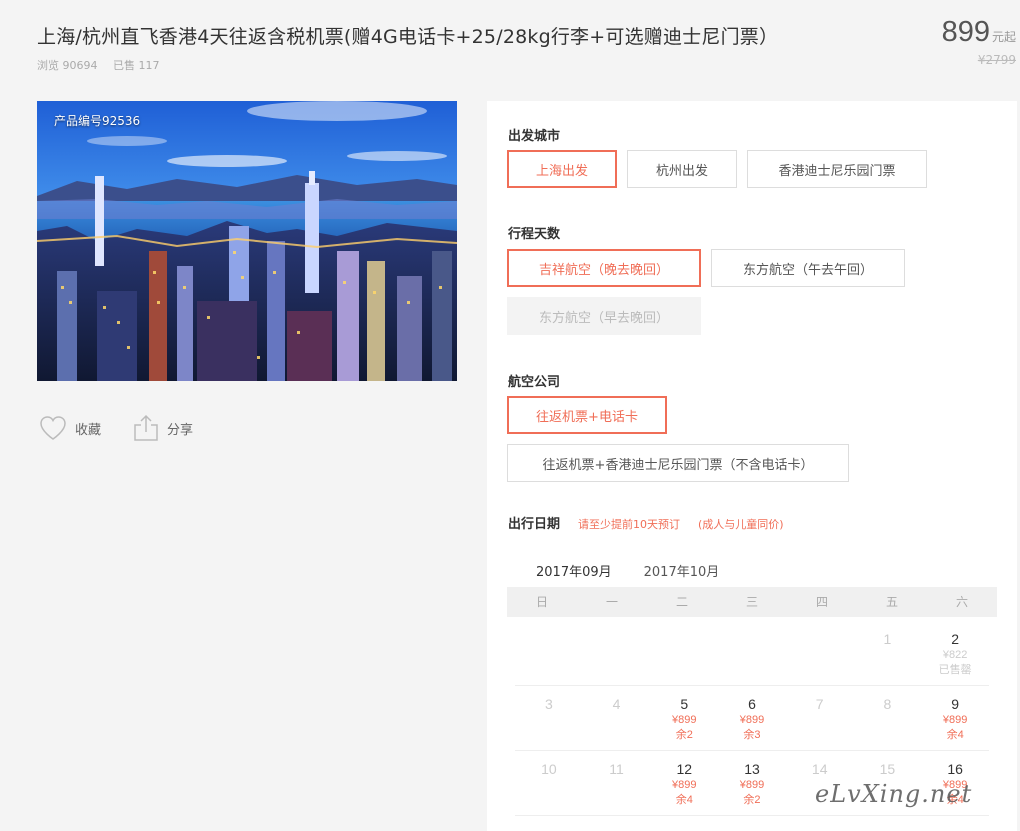 This screenshot has height=831, width=1020. What do you see at coordinates (888, 653) in the screenshot?
I see `calendar-day: 1` at bounding box center [888, 653].